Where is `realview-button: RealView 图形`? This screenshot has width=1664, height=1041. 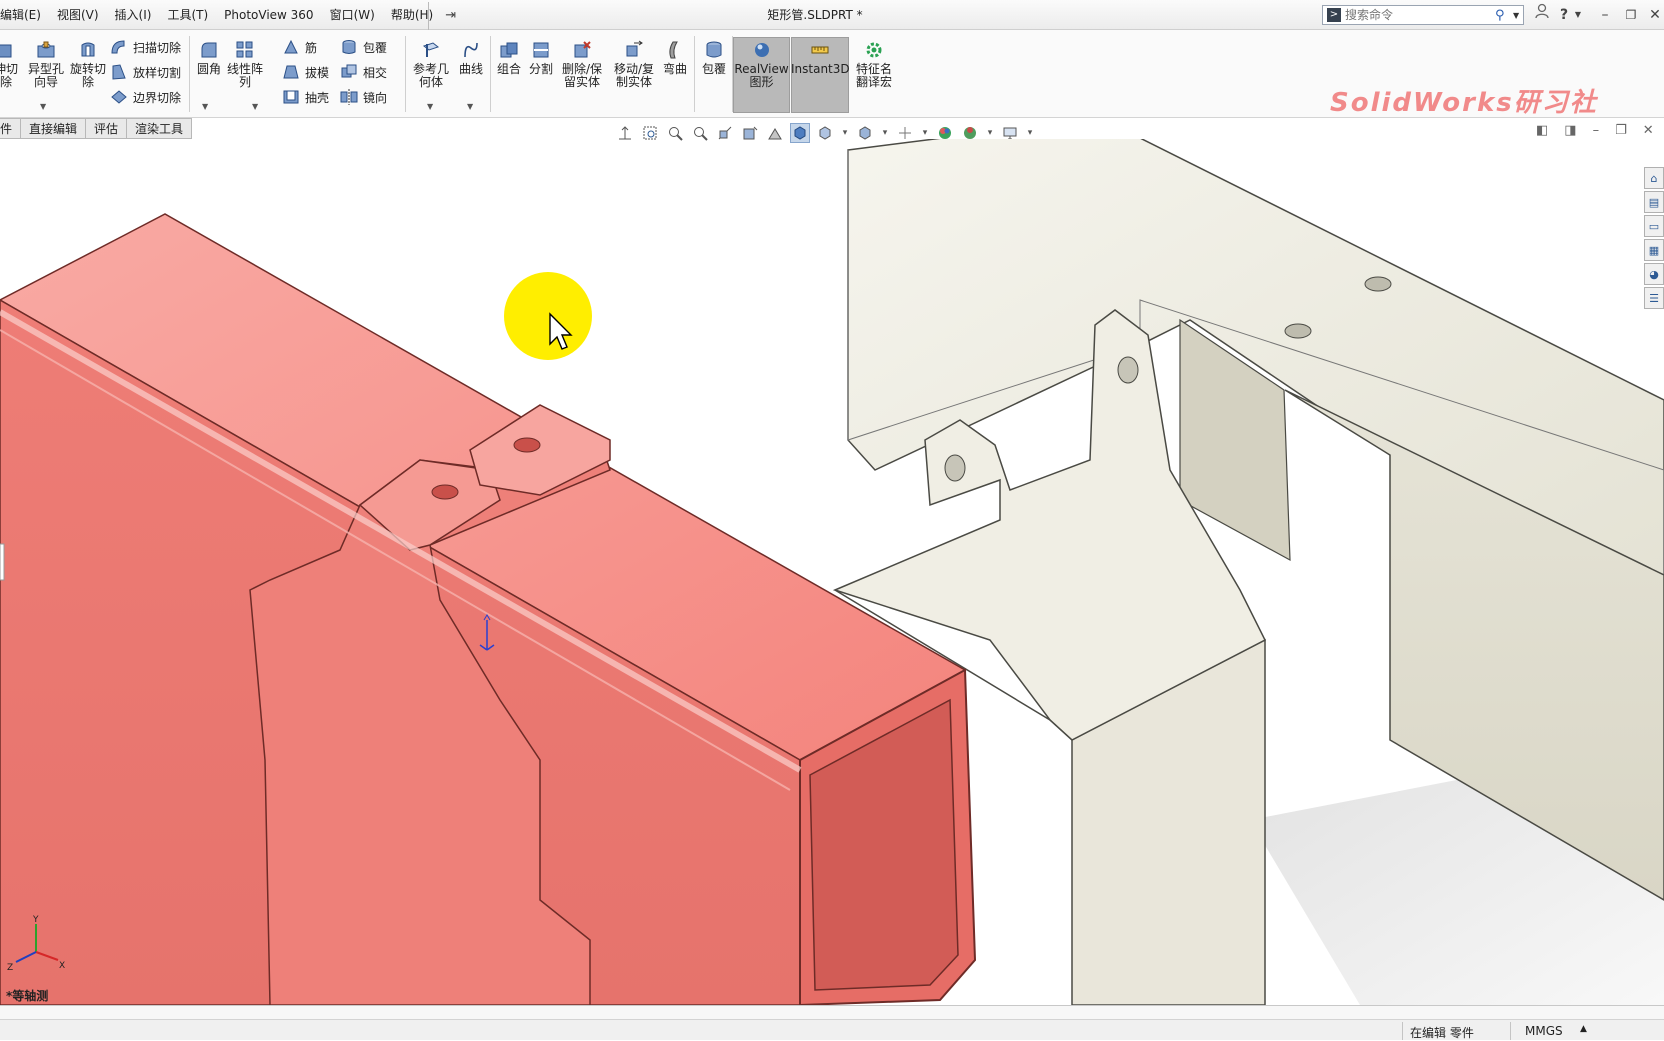 realview-button: RealView 图形 is located at coordinates (761, 64).